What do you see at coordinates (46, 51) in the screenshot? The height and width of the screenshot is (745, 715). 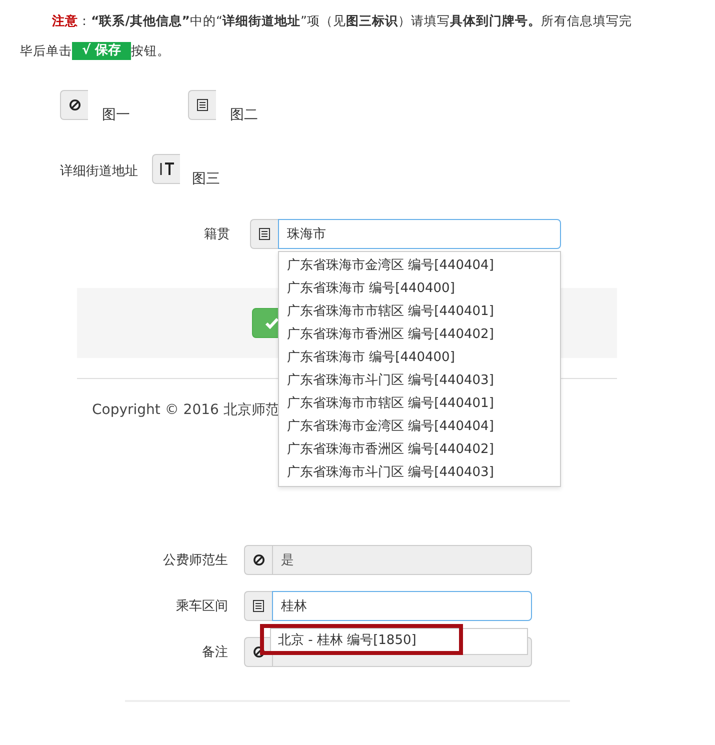 I see `notice-text: 毕后单击` at bounding box center [46, 51].